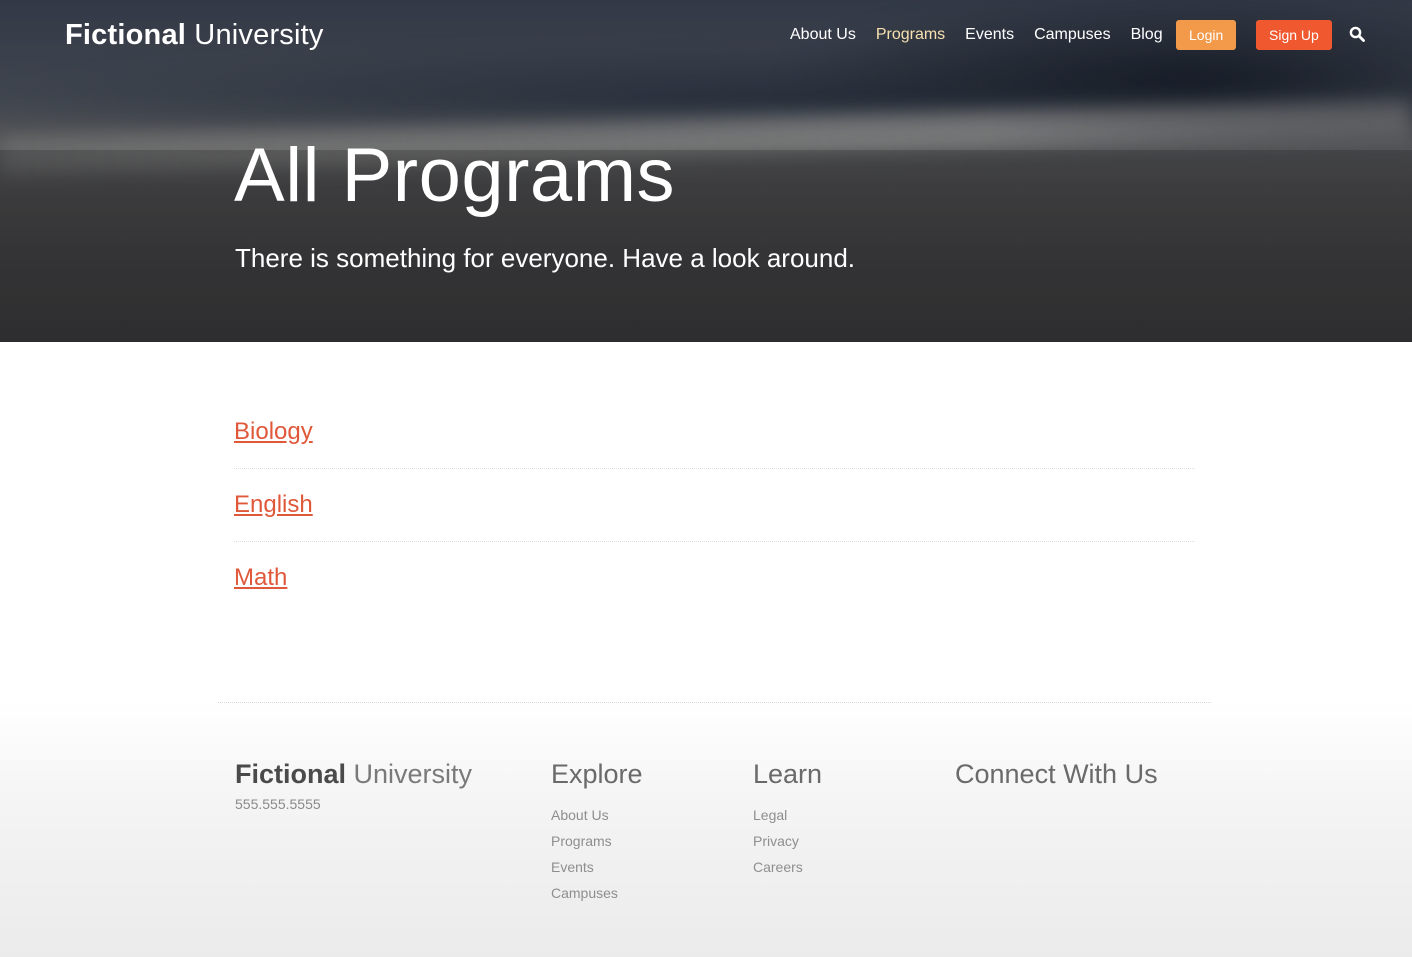 This screenshot has width=1412, height=957. I want to click on search-icon, so click(1357, 34).